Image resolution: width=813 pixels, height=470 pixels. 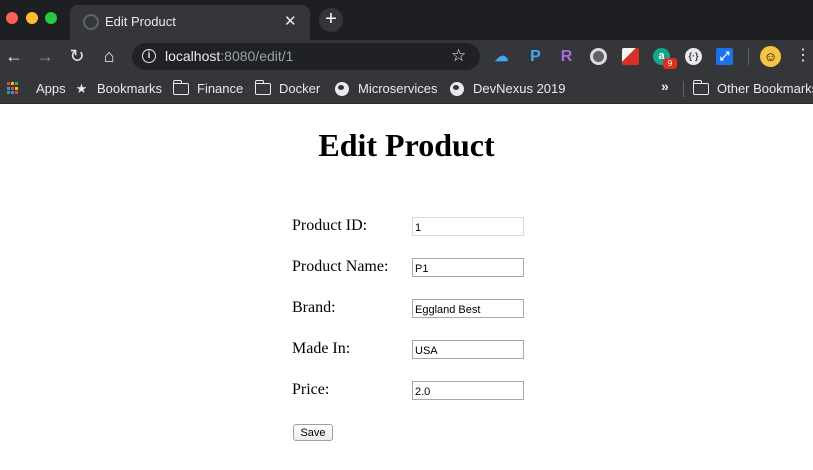 I want to click on profile-avatar: ☺, so click(x=770, y=56).